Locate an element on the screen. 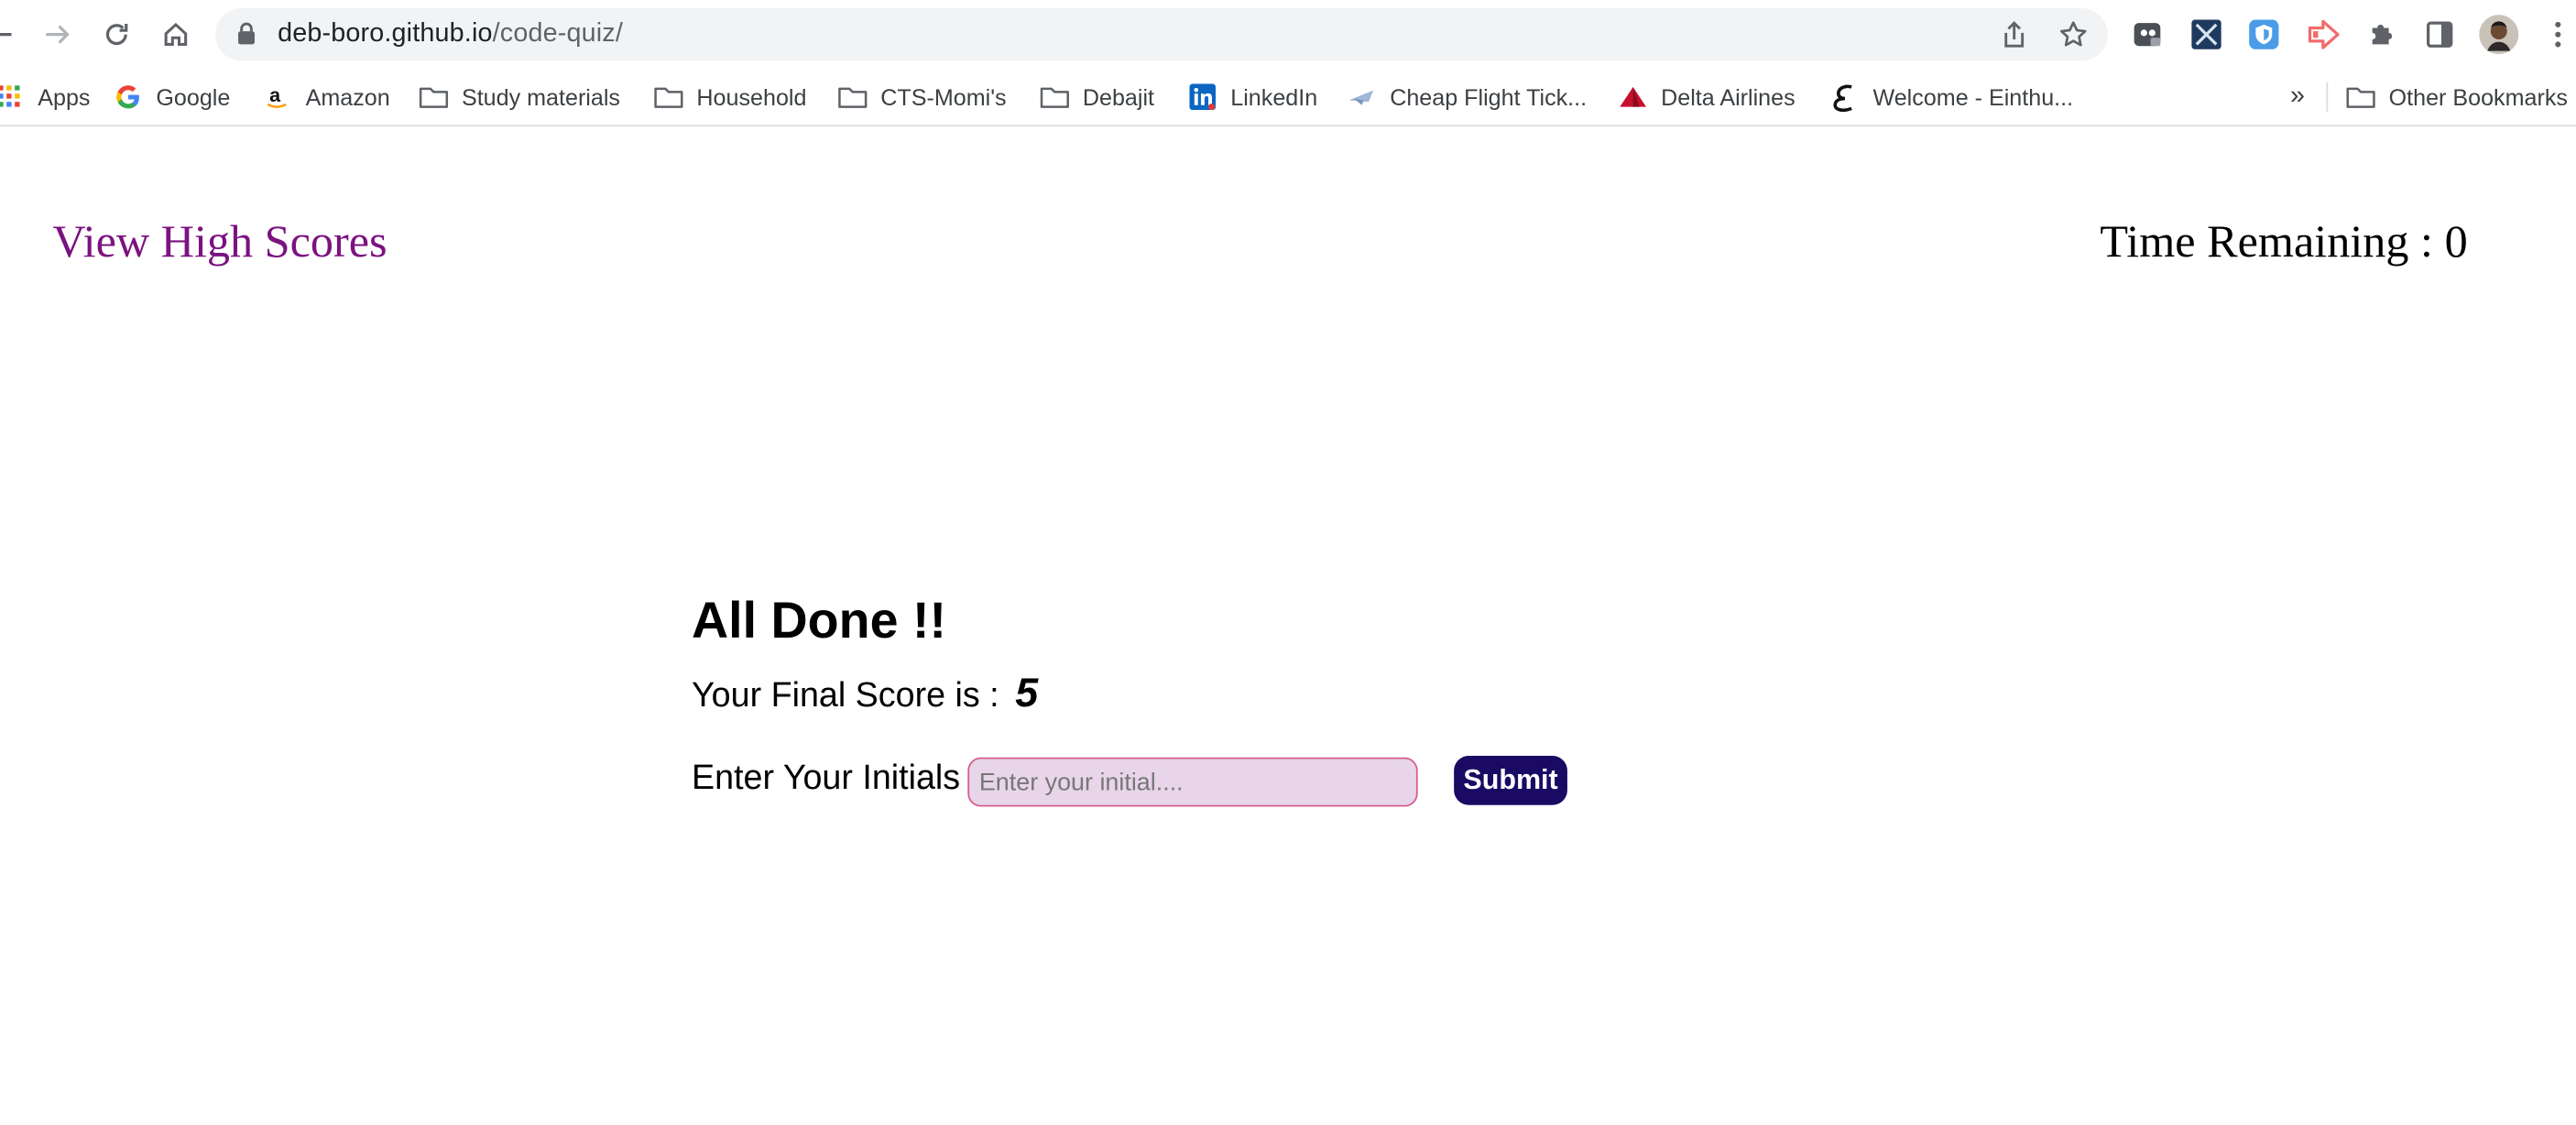 The width and height of the screenshot is (2576, 1125). initials-input is located at coordinates (1193, 782).